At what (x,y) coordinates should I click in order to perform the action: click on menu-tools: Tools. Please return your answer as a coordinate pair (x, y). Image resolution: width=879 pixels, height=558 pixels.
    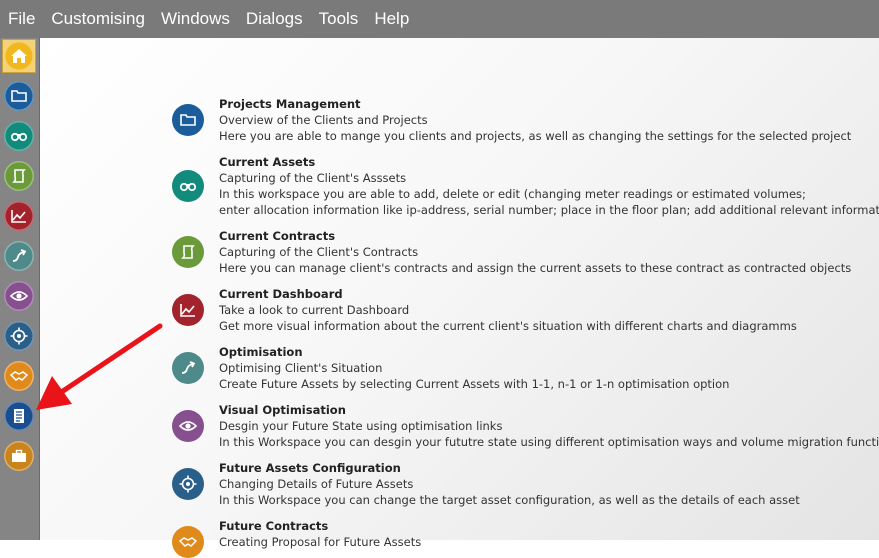
    Looking at the image, I should click on (339, 19).